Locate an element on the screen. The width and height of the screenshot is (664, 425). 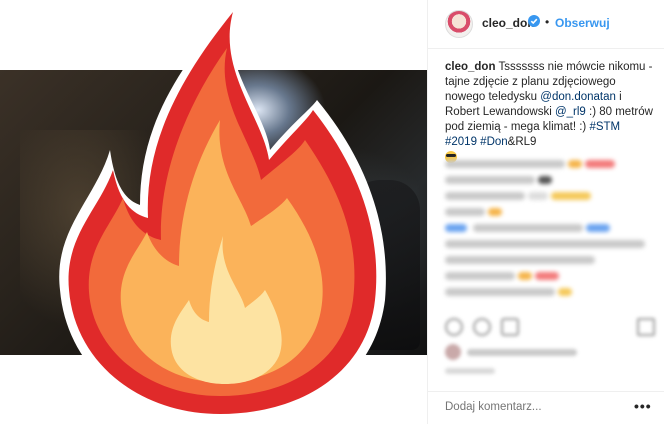
save-icon is located at coordinates (646, 327).